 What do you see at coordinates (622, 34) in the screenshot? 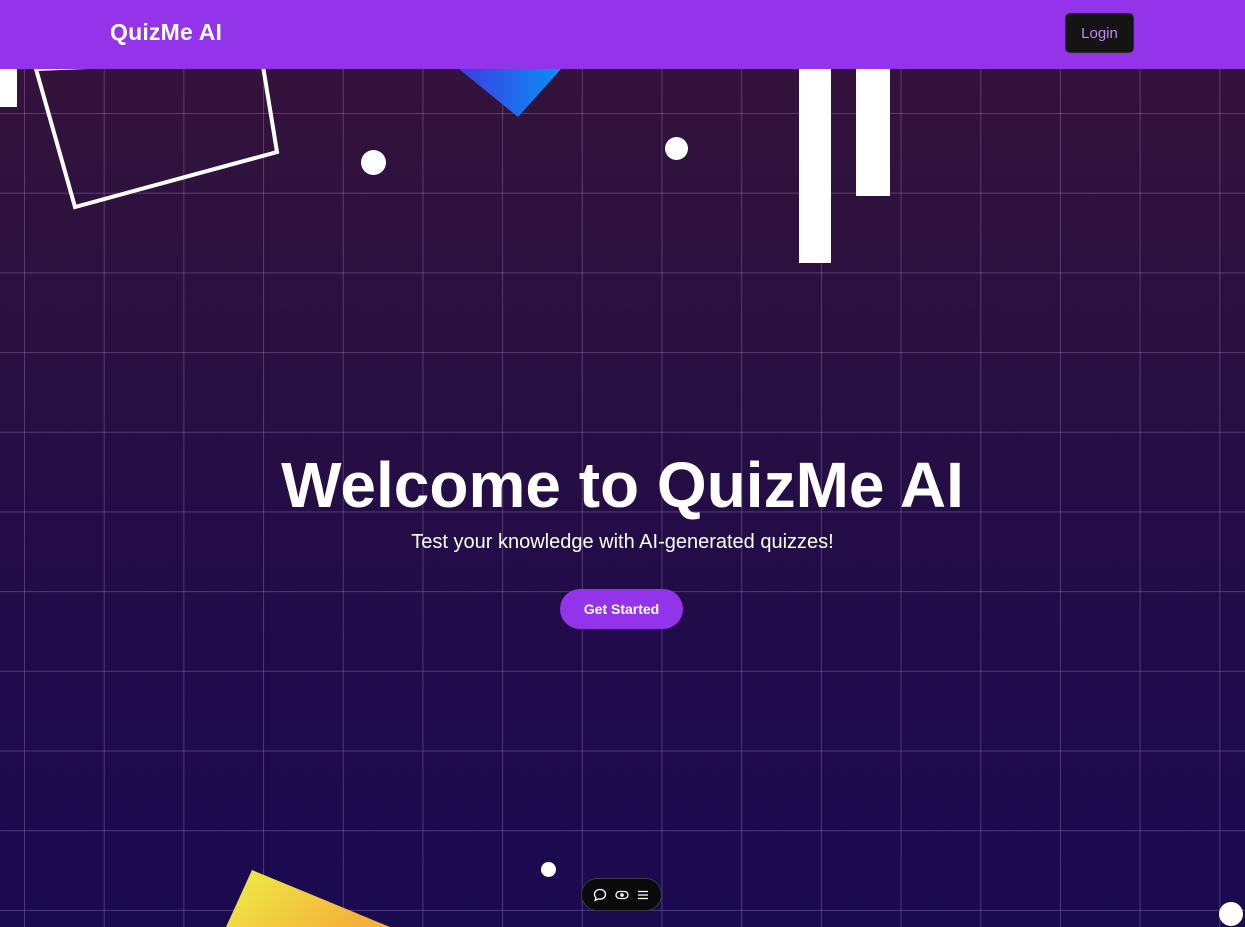
I see `navbar: QuizMe AI Login` at bounding box center [622, 34].